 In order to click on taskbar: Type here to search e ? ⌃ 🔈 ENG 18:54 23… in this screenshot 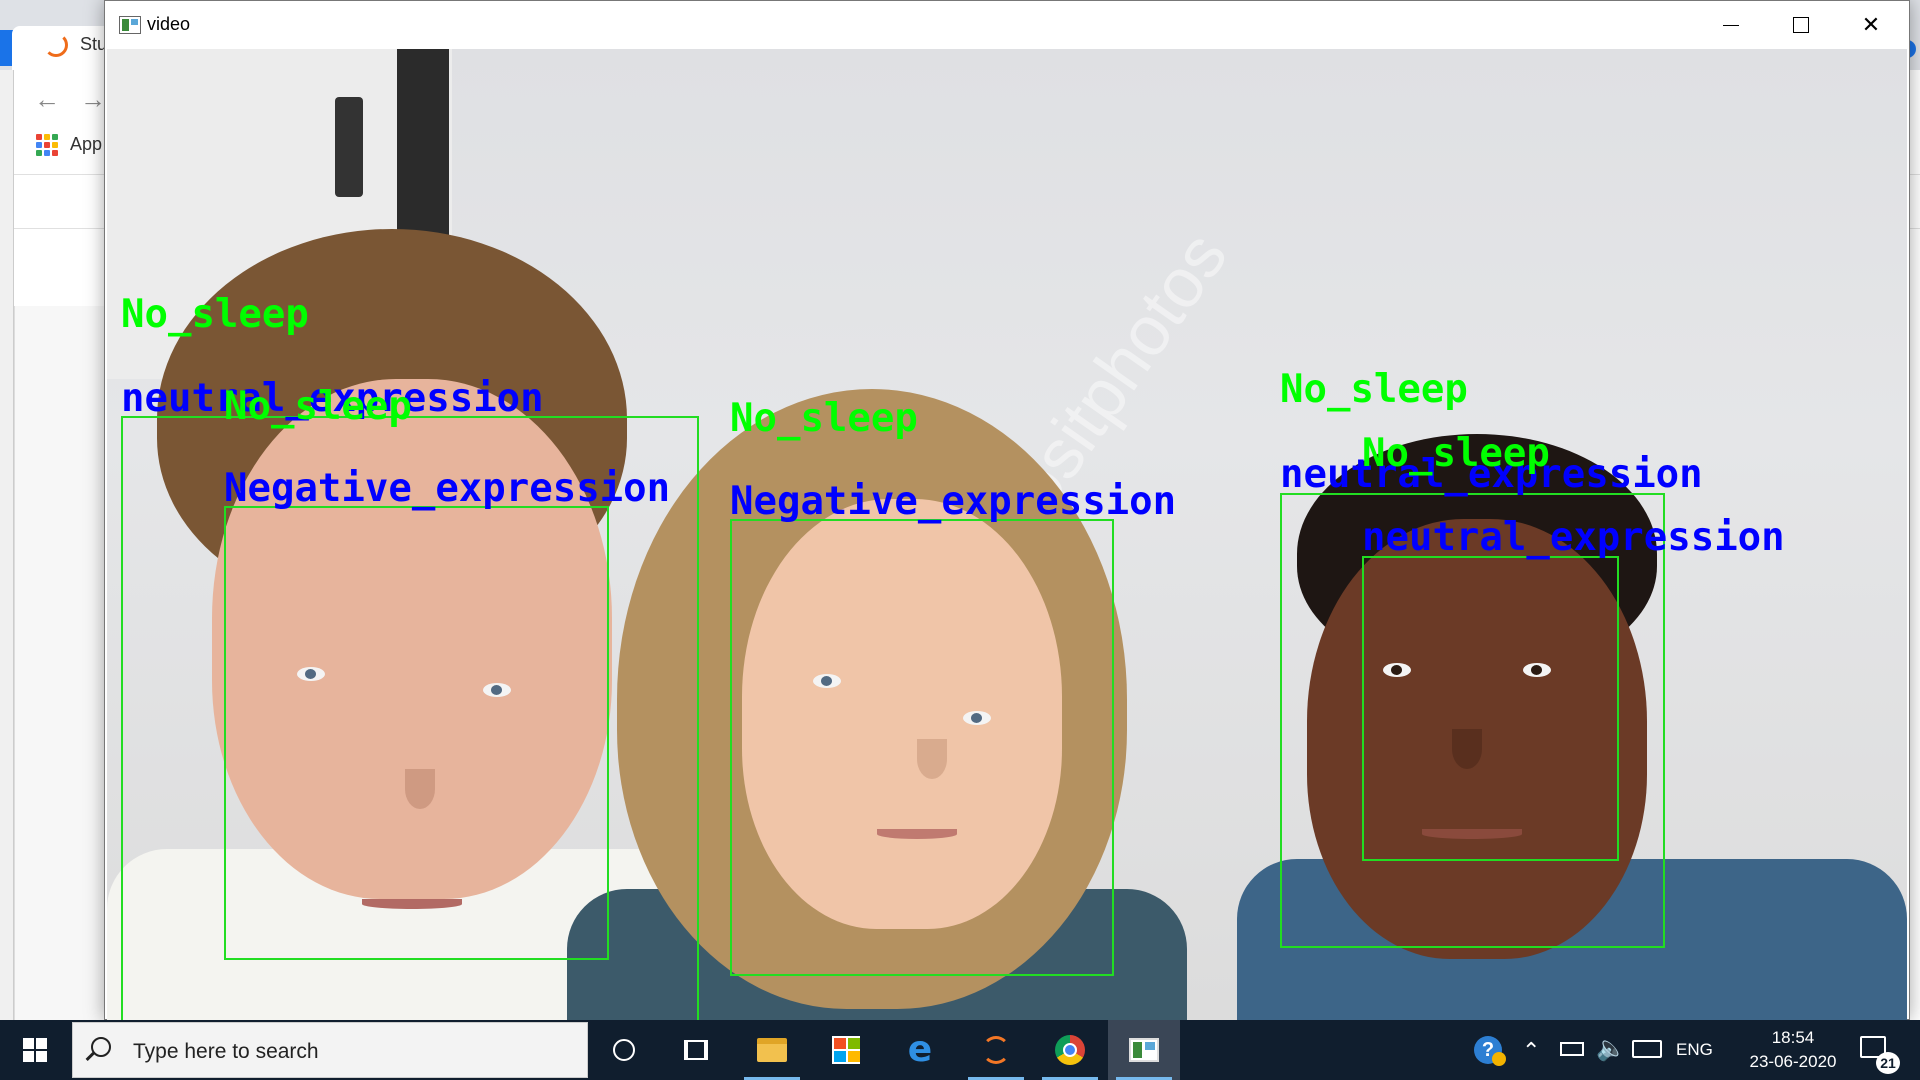, I will do `click(960, 1050)`.